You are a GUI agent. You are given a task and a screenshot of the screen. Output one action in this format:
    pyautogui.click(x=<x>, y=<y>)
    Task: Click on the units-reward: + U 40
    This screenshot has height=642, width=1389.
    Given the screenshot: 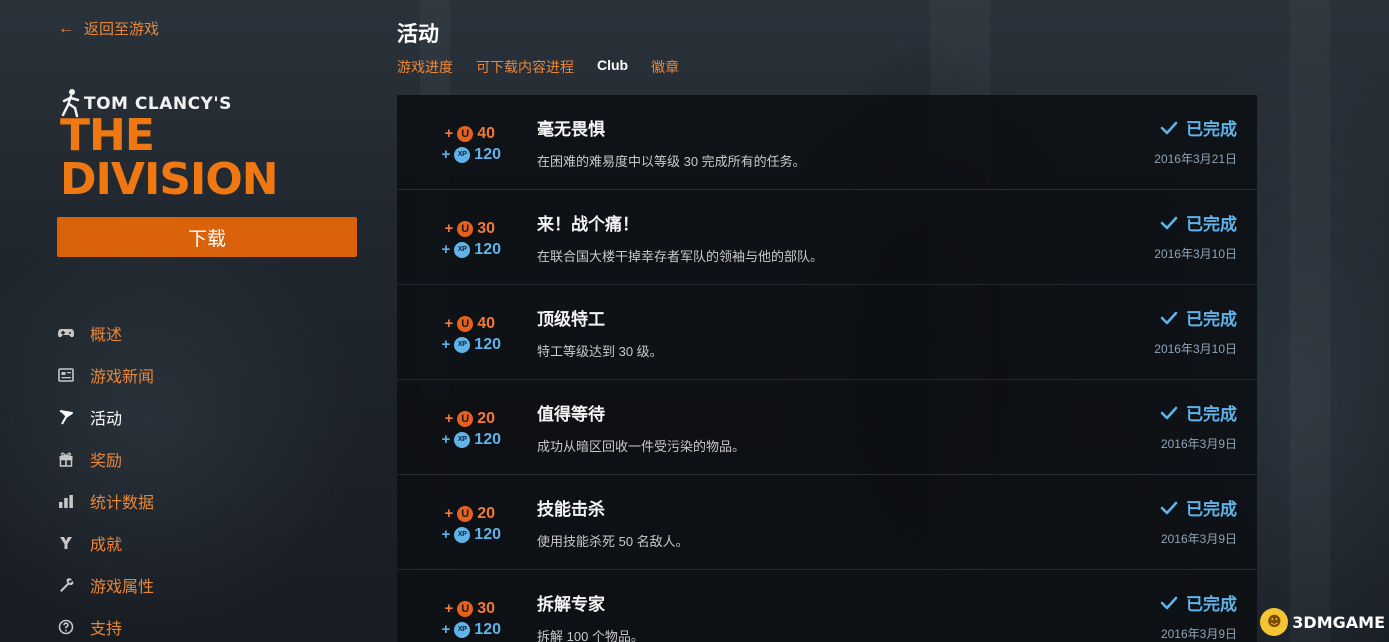 What is the action you would take?
    pyautogui.click(x=463, y=133)
    